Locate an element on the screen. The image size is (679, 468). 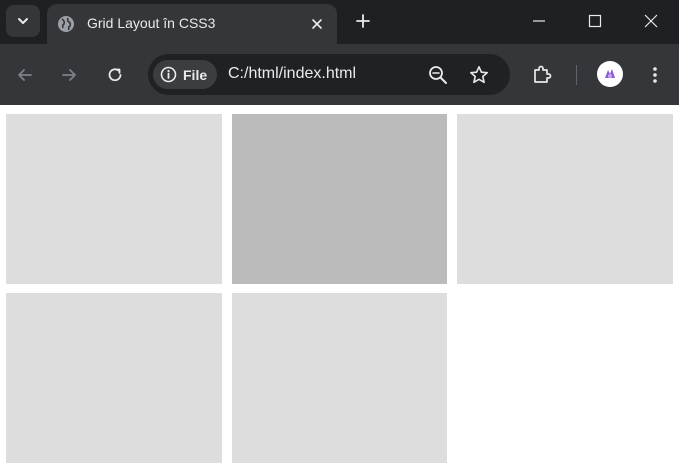
close-tab-button is located at coordinates (317, 24).